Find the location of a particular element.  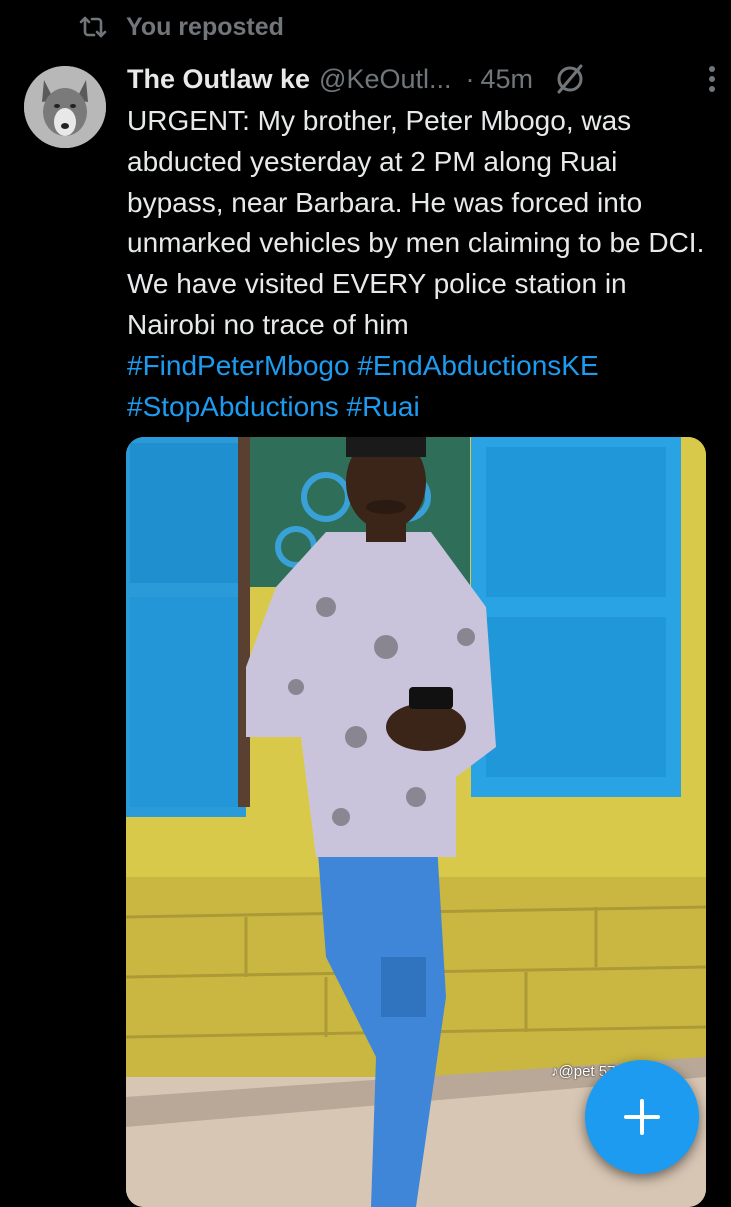

plus-icon is located at coordinates (642, 1117).